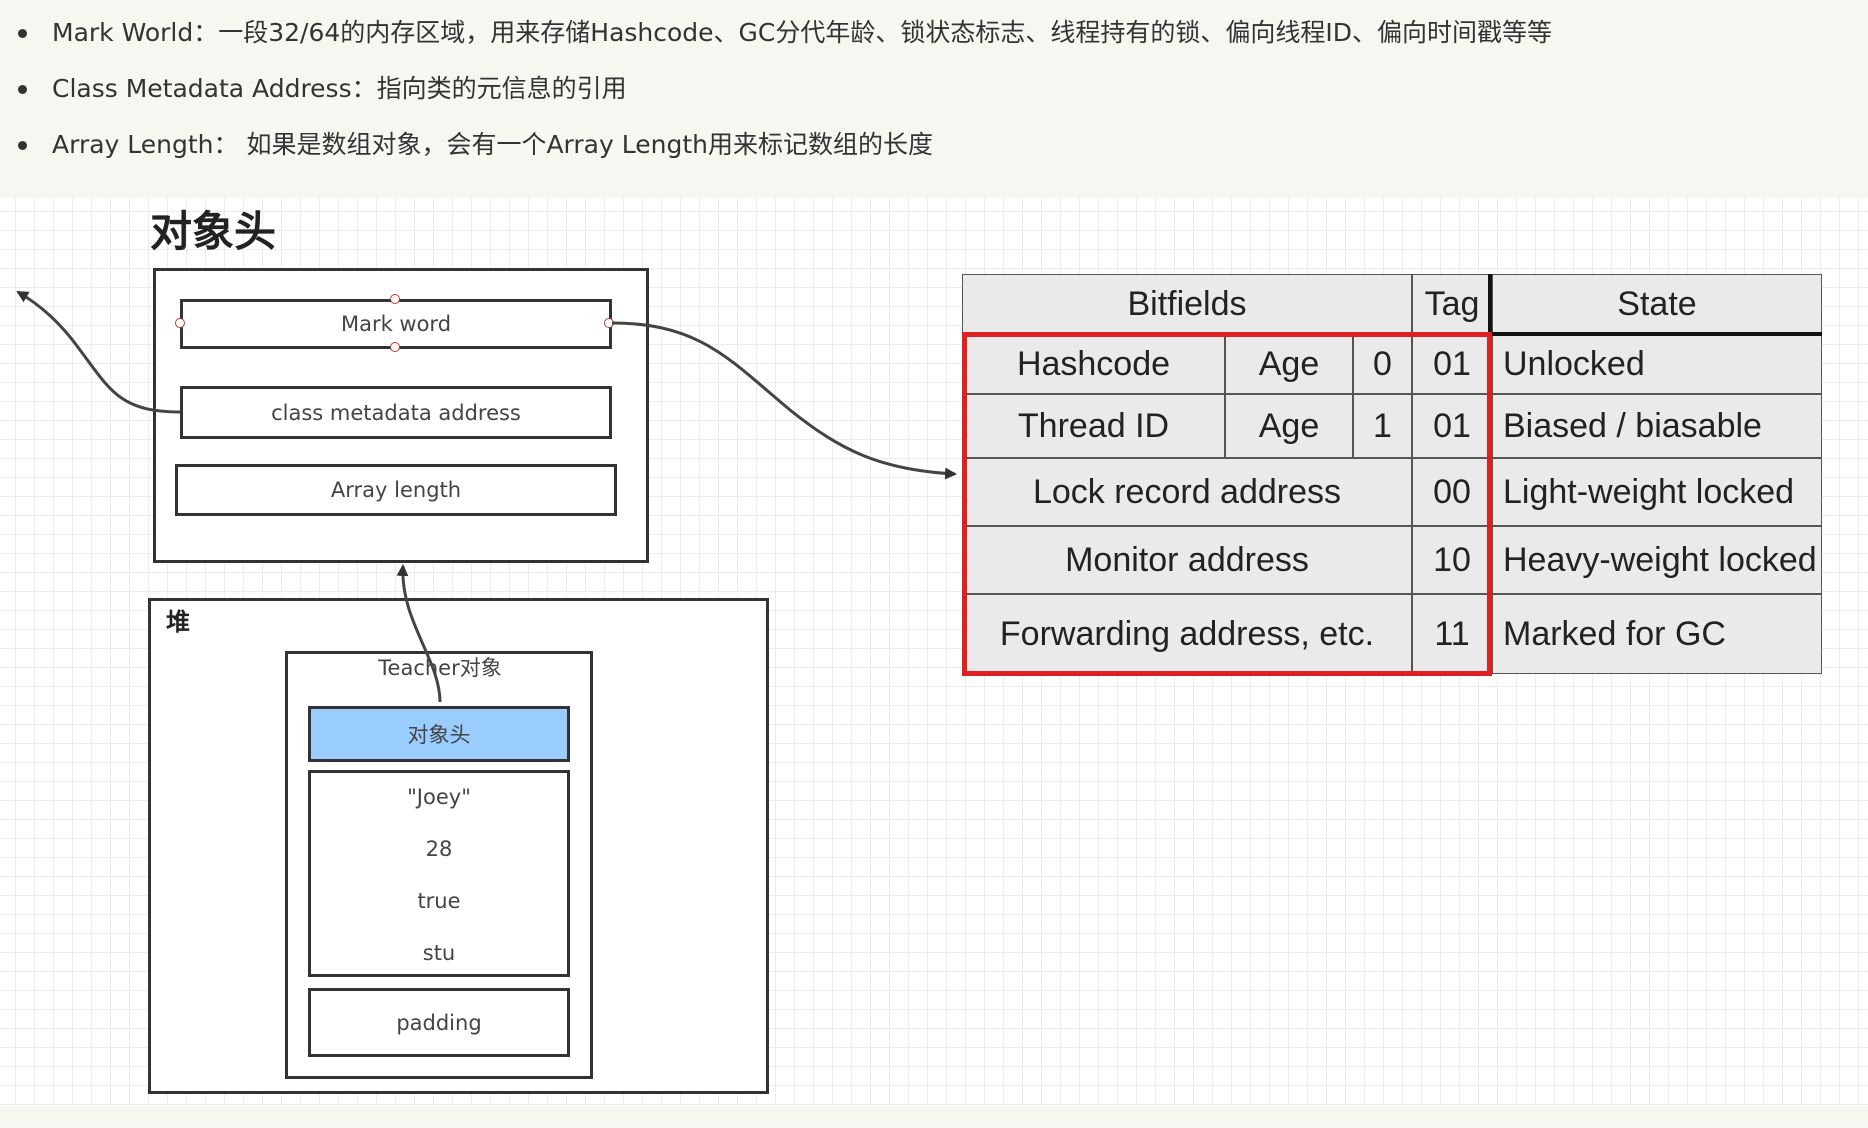 The height and width of the screenshot is (1128, 1868). I want to click on cell-bias-bit: 1, so click(1382, 426).